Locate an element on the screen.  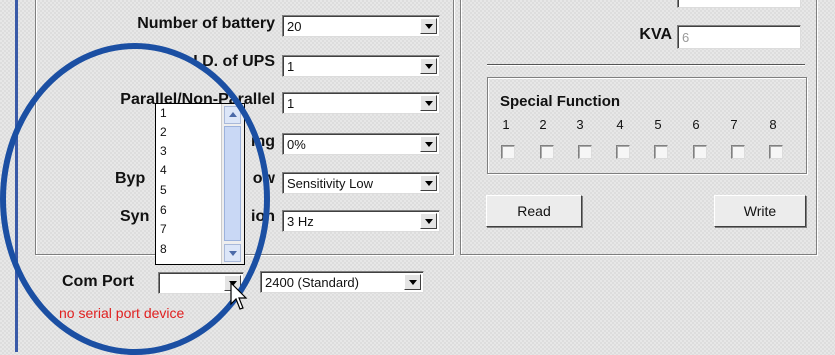
synchronization-value: 3 Hz is located at coordinates (300, 221).